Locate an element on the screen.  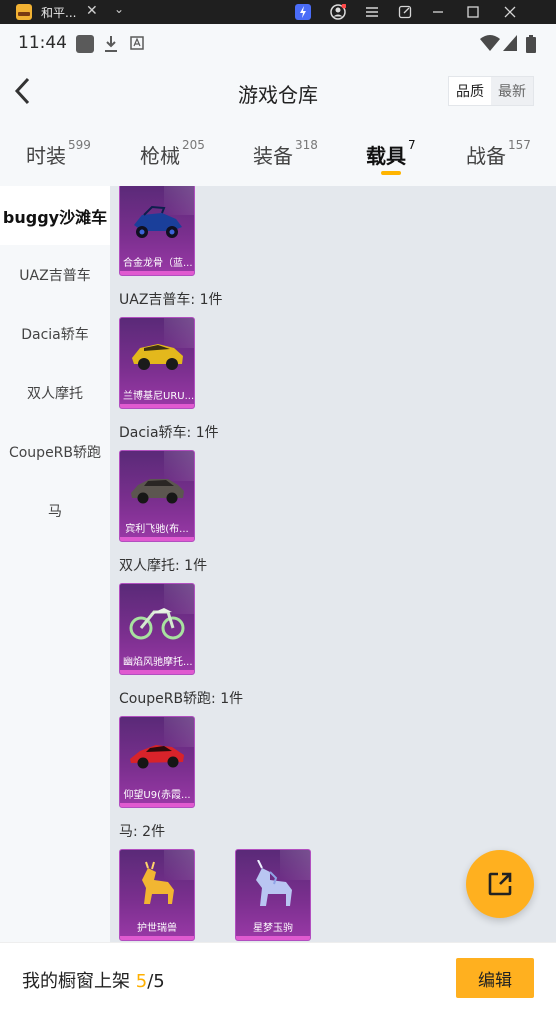
motorcycle-image is located at coordinates (157, 624).